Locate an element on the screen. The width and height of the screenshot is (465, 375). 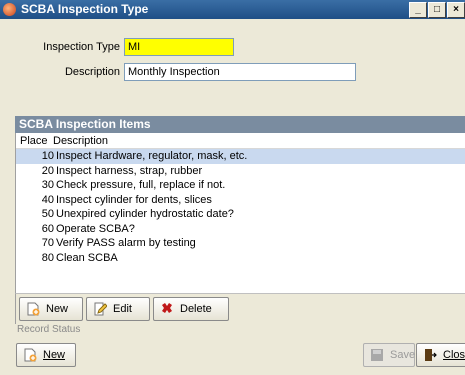
row-description: Inspect cylinder for dents, slices is located at coordinates (134, 199).